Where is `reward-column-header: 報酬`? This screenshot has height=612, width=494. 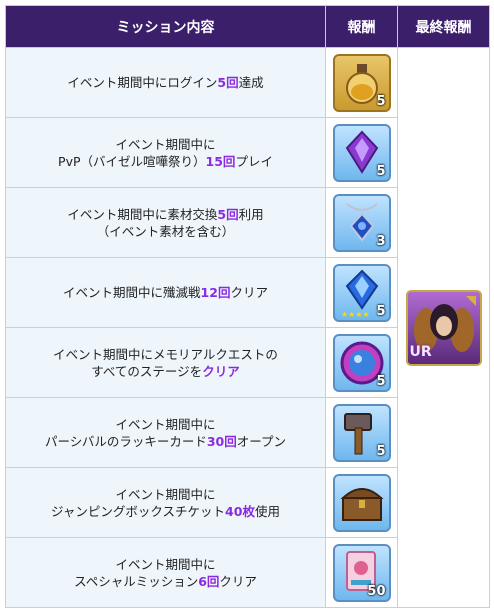 reward-column-header: 報酬 is located at coordinates (361, 26).